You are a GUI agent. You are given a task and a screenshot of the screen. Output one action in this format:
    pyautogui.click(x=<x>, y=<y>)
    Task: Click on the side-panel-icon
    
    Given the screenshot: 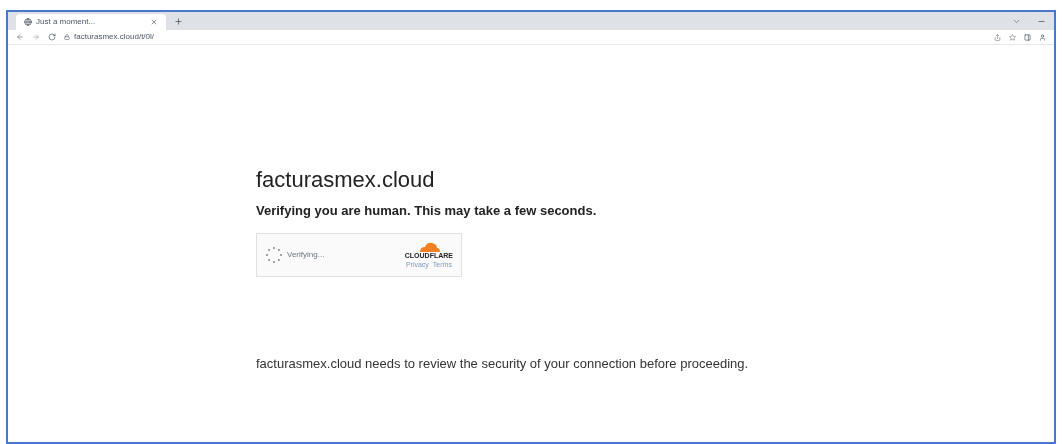 What is the action you would take?
    pyautogui.click(x=1027, y=37)
    